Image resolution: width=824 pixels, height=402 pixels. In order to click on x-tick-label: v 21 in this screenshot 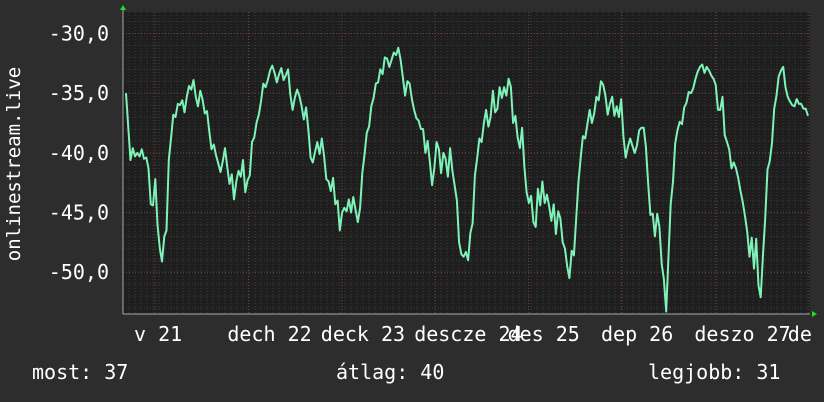, I will do `click(158, 334)`.